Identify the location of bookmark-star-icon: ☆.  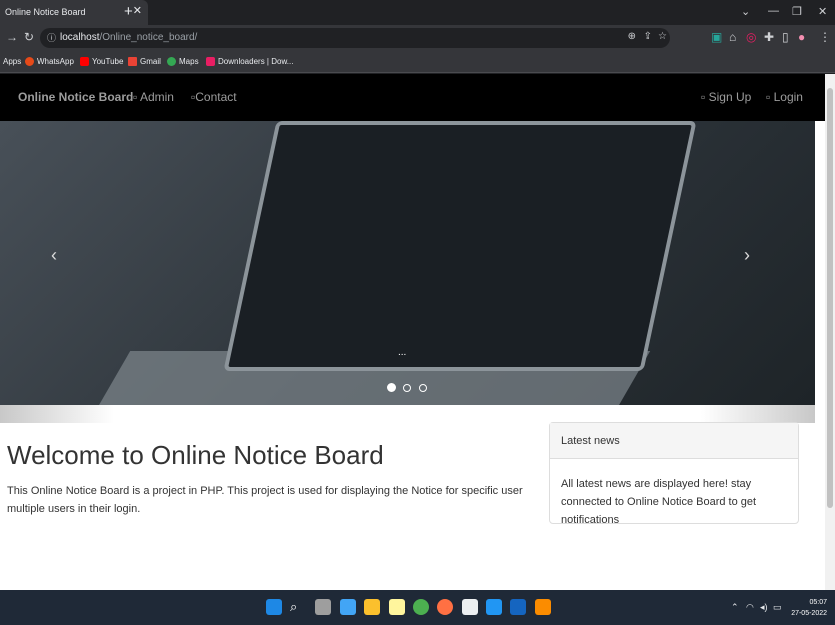
(662, 36).